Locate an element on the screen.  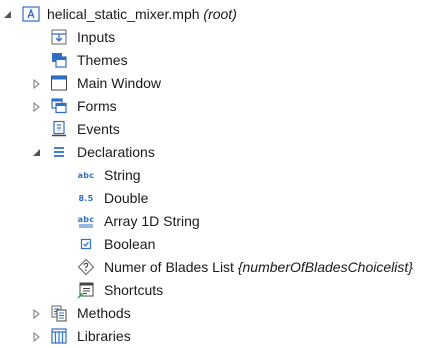
tree-node-methods: Methods is located at coordinates (219, 313).